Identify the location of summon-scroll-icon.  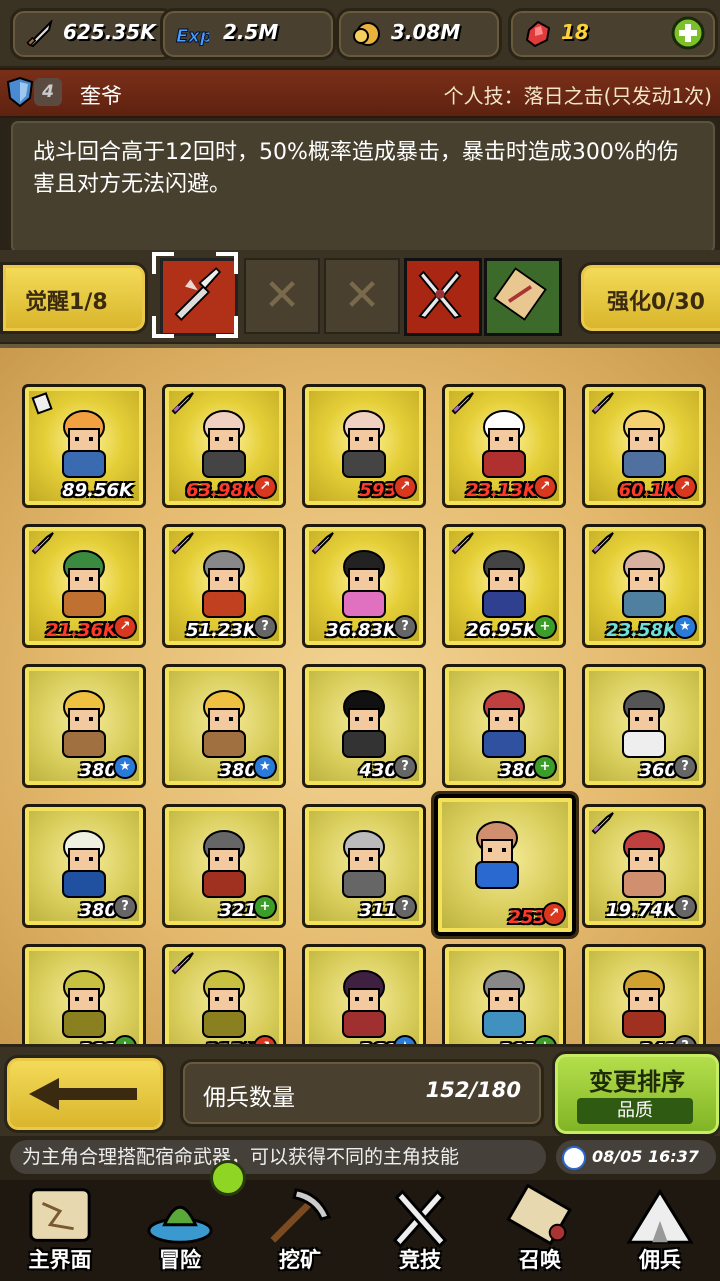
(539, 1214).